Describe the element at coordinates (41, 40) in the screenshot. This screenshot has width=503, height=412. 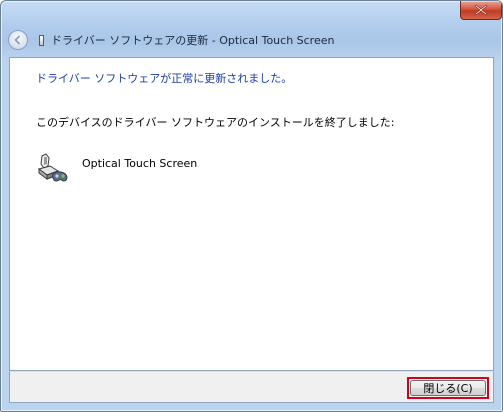
I see `device-small-icon` at that location.